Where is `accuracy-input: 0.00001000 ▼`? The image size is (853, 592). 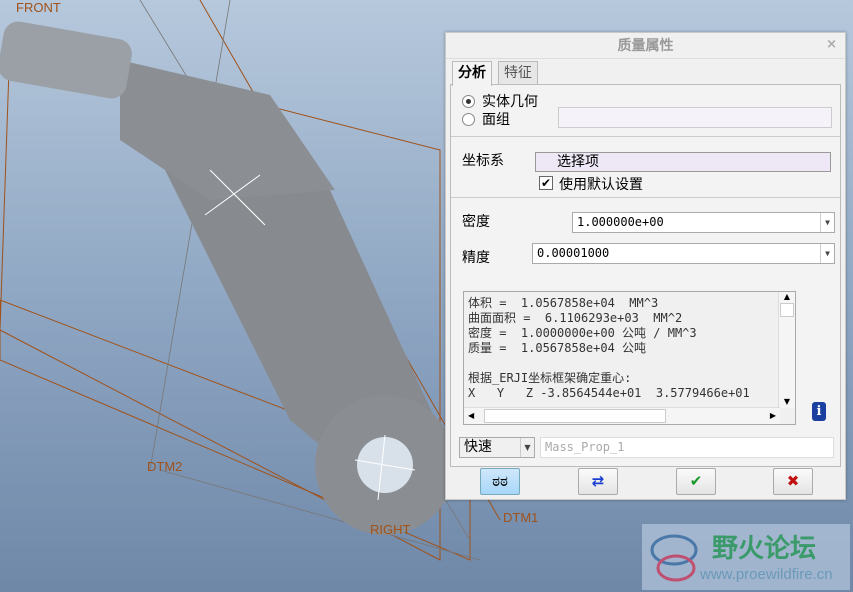 accuracy-input: 0.00001000 ▼ is located at coordinates (683, 253).